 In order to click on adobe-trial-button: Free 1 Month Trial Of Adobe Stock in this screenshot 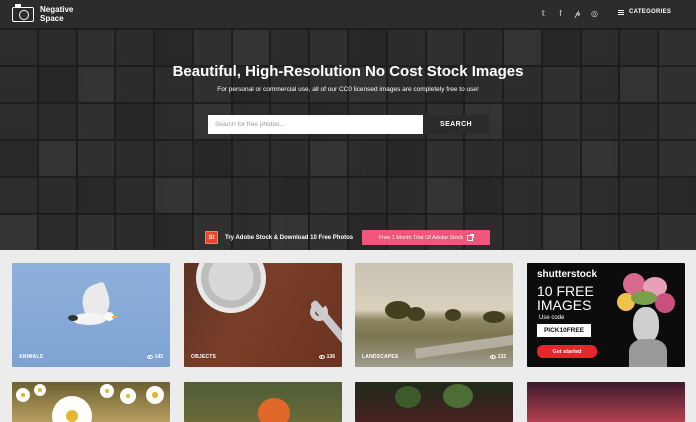, I will do `click(426, 237)`.